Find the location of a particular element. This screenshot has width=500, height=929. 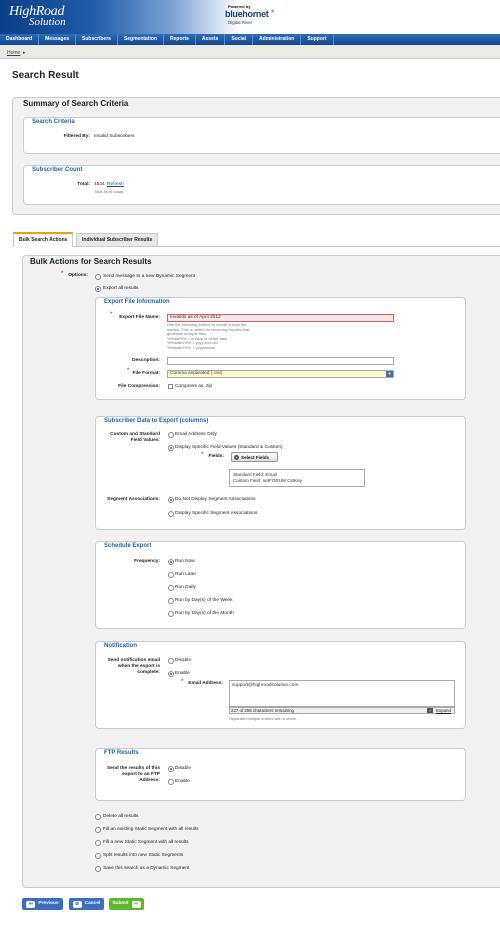

nav-messages: Messages is located at coordinates (58, 39).